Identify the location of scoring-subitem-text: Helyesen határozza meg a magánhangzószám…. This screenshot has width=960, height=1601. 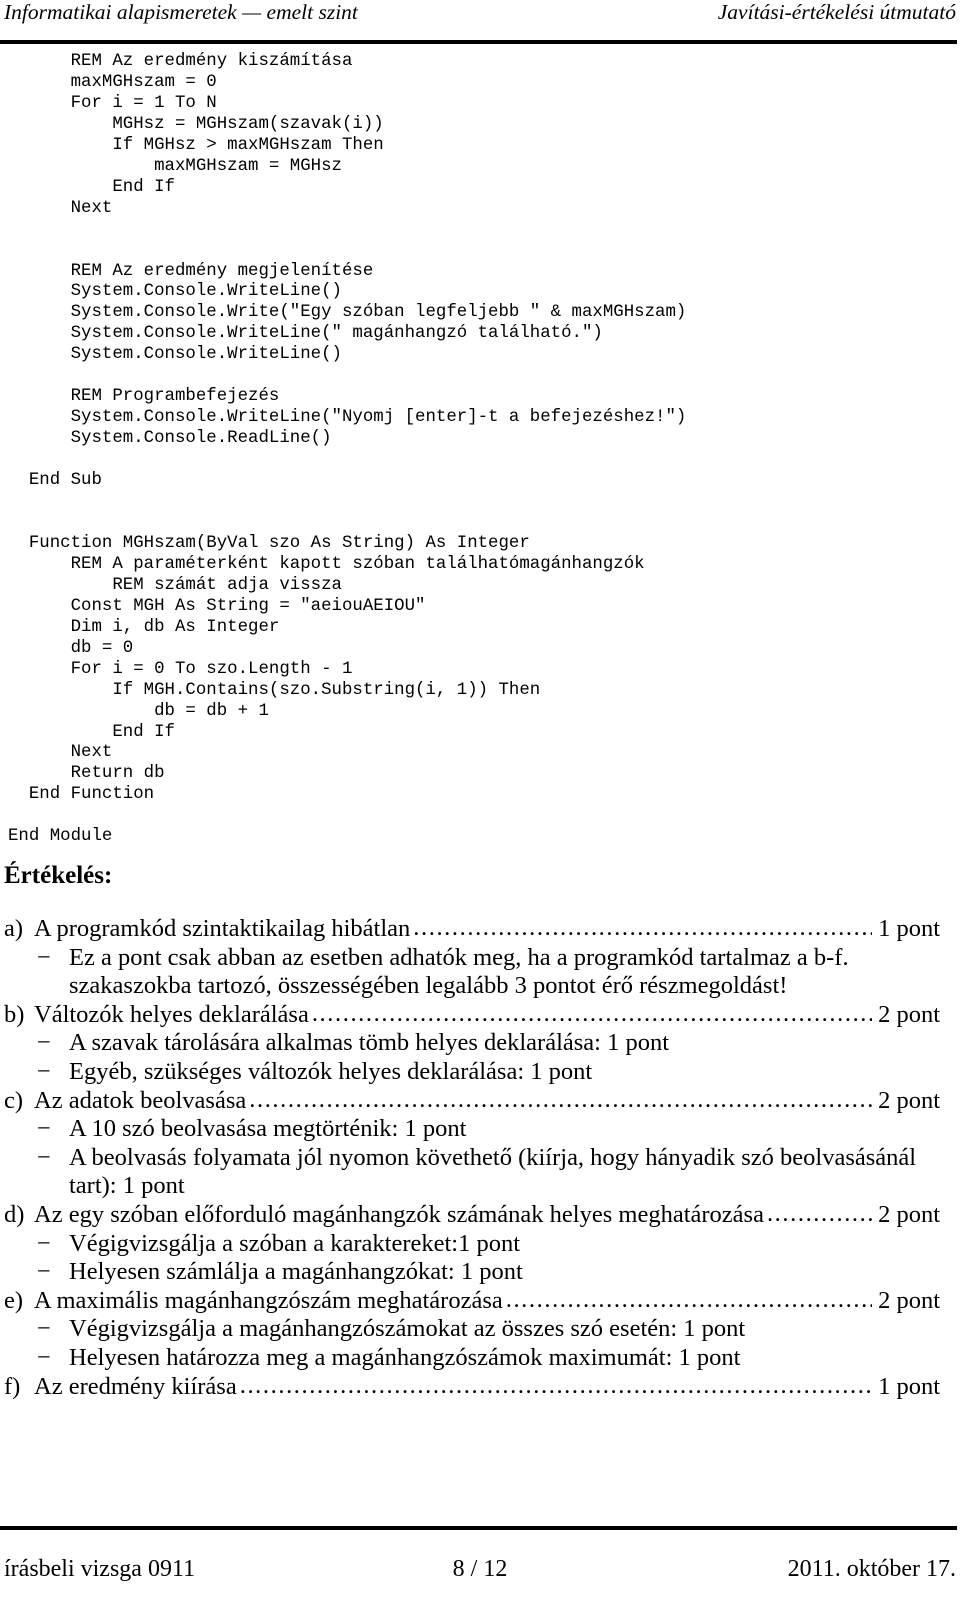
(504, 1358).